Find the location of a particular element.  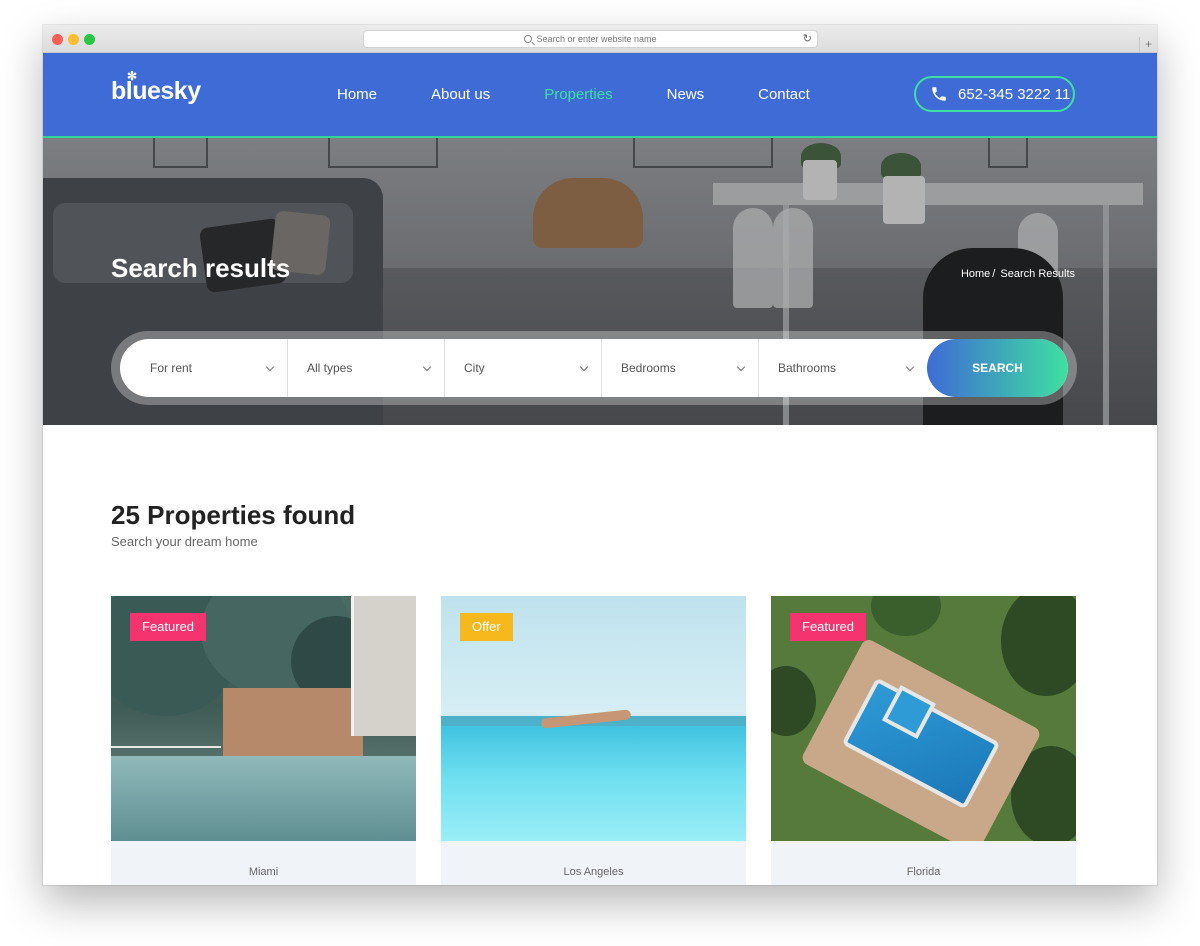

search-button: SEARCH is located at coordinates (997, 368).